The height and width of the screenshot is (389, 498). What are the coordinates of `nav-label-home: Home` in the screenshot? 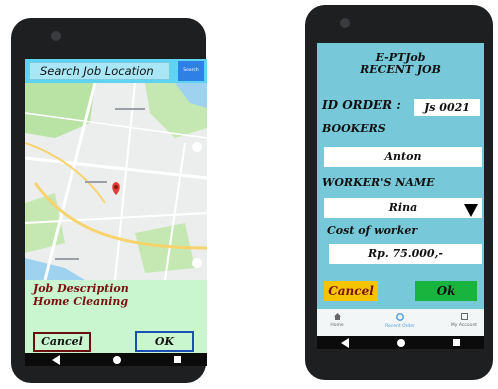 It's located at (337, 325).